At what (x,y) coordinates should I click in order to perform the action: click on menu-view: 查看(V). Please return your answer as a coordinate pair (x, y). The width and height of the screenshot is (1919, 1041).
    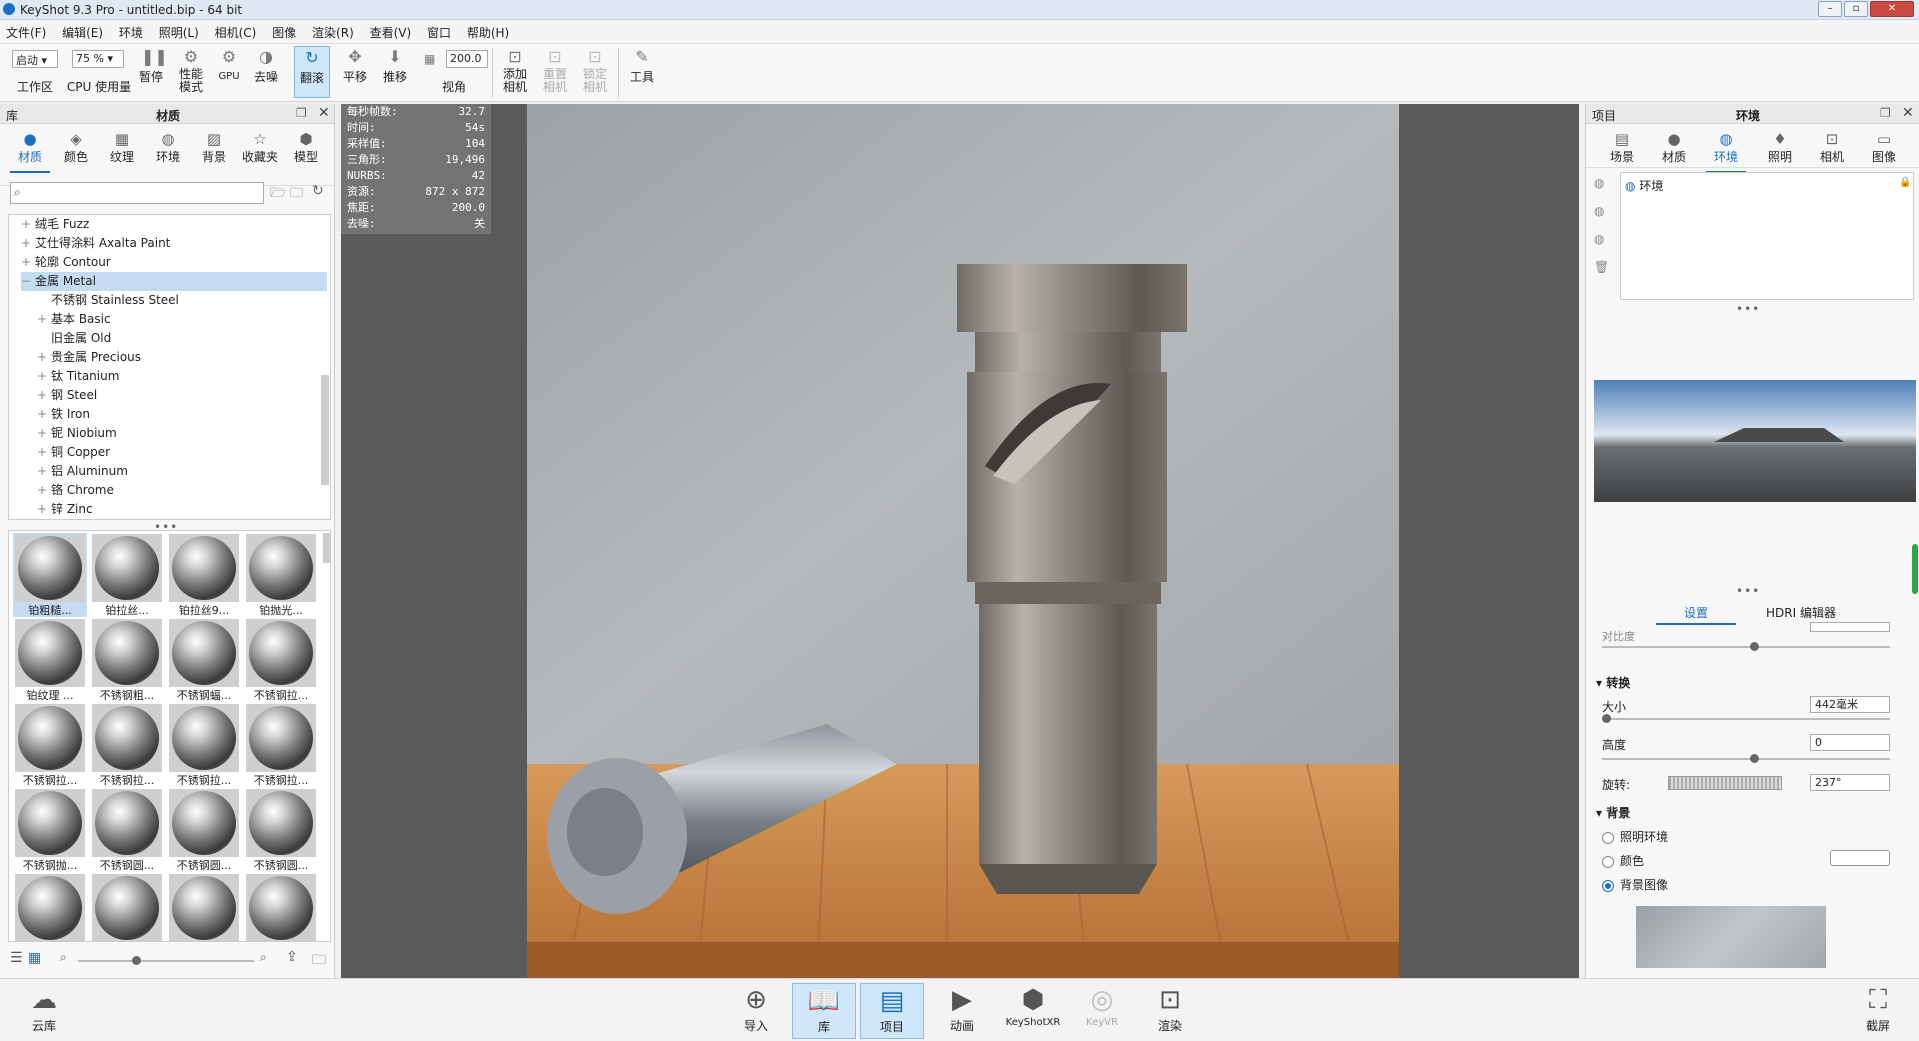
    Looking at the image, I should click on (391, 32).